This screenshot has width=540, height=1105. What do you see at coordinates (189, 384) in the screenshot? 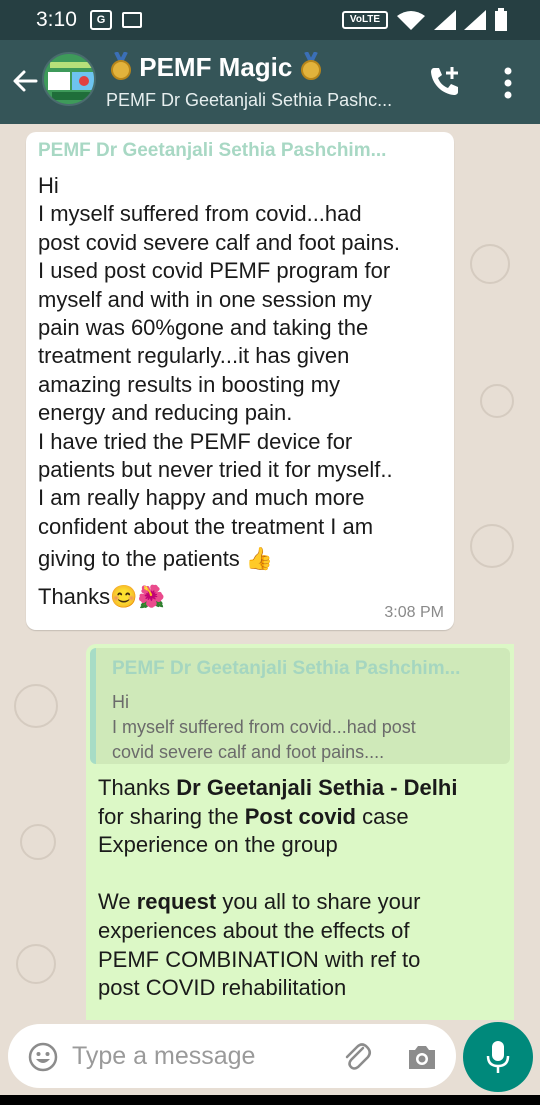
I see `message-line: amazing results in boosting my` at bounding box center [189, 384].